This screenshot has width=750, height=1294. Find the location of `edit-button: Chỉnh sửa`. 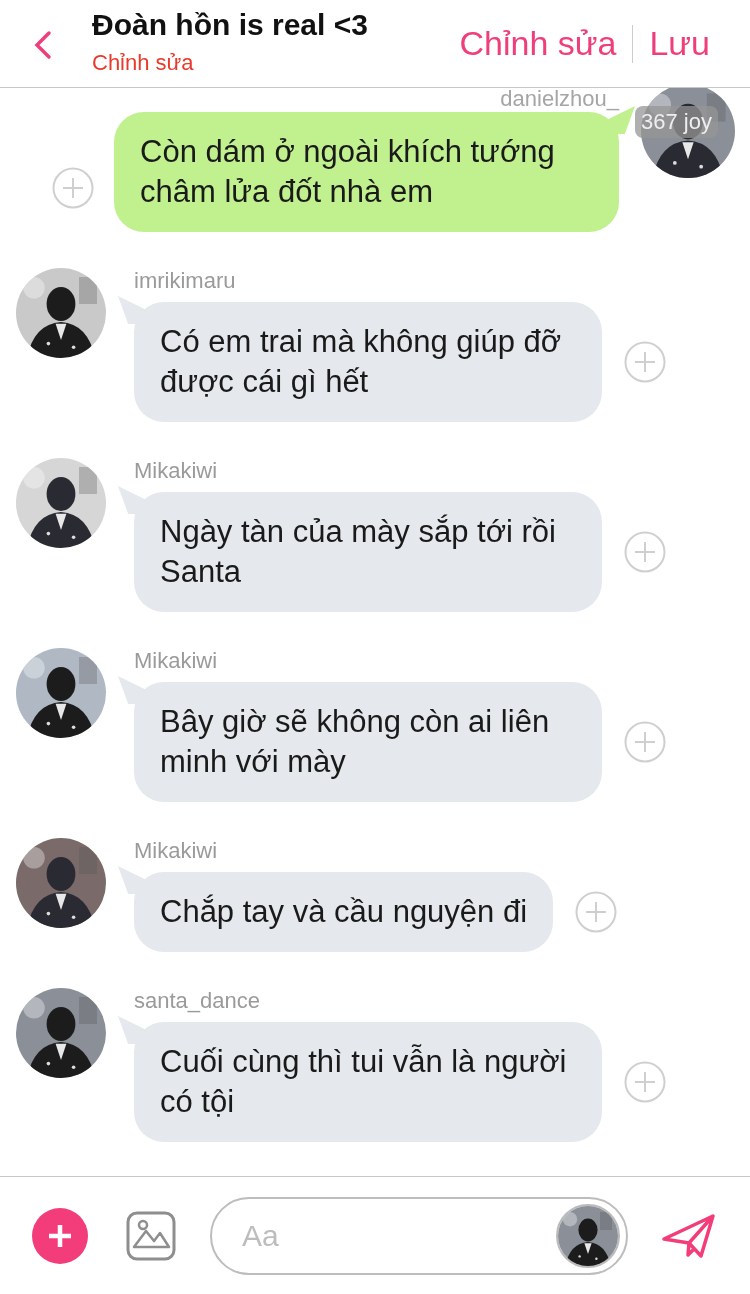

edit-button: Chỉnh sửa is located at coordinates (538, 43).